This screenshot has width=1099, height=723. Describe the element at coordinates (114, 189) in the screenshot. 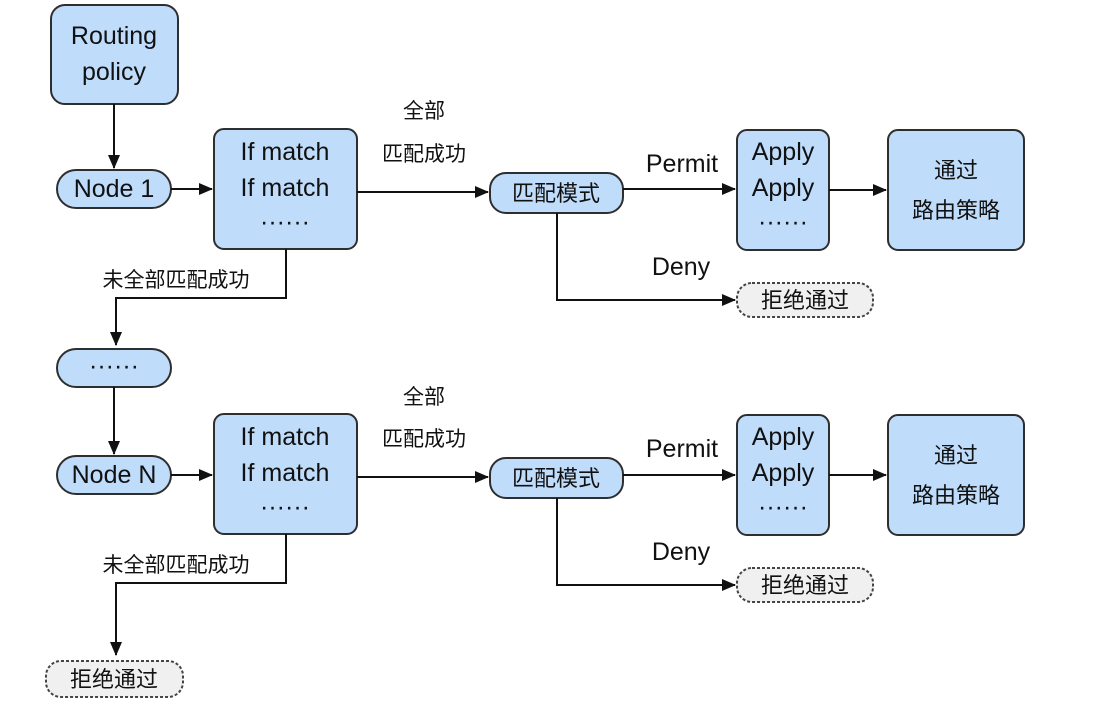

I see `node-1-label: Node 1` at that location.